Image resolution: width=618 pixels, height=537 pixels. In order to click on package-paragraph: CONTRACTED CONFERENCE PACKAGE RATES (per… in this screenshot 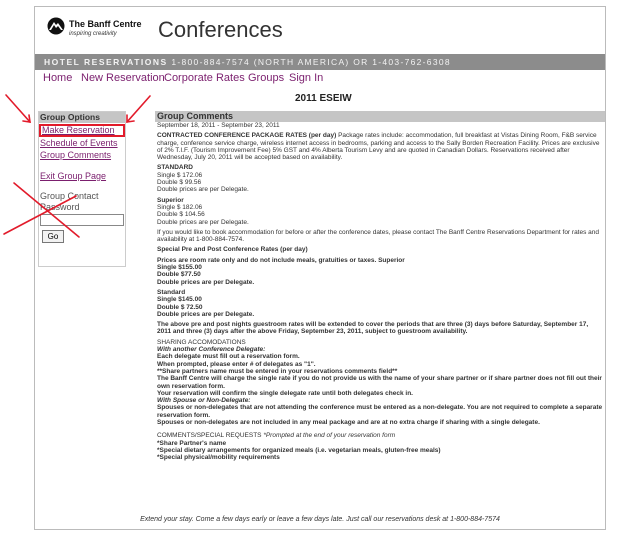, I will do `click(380, 146)`.